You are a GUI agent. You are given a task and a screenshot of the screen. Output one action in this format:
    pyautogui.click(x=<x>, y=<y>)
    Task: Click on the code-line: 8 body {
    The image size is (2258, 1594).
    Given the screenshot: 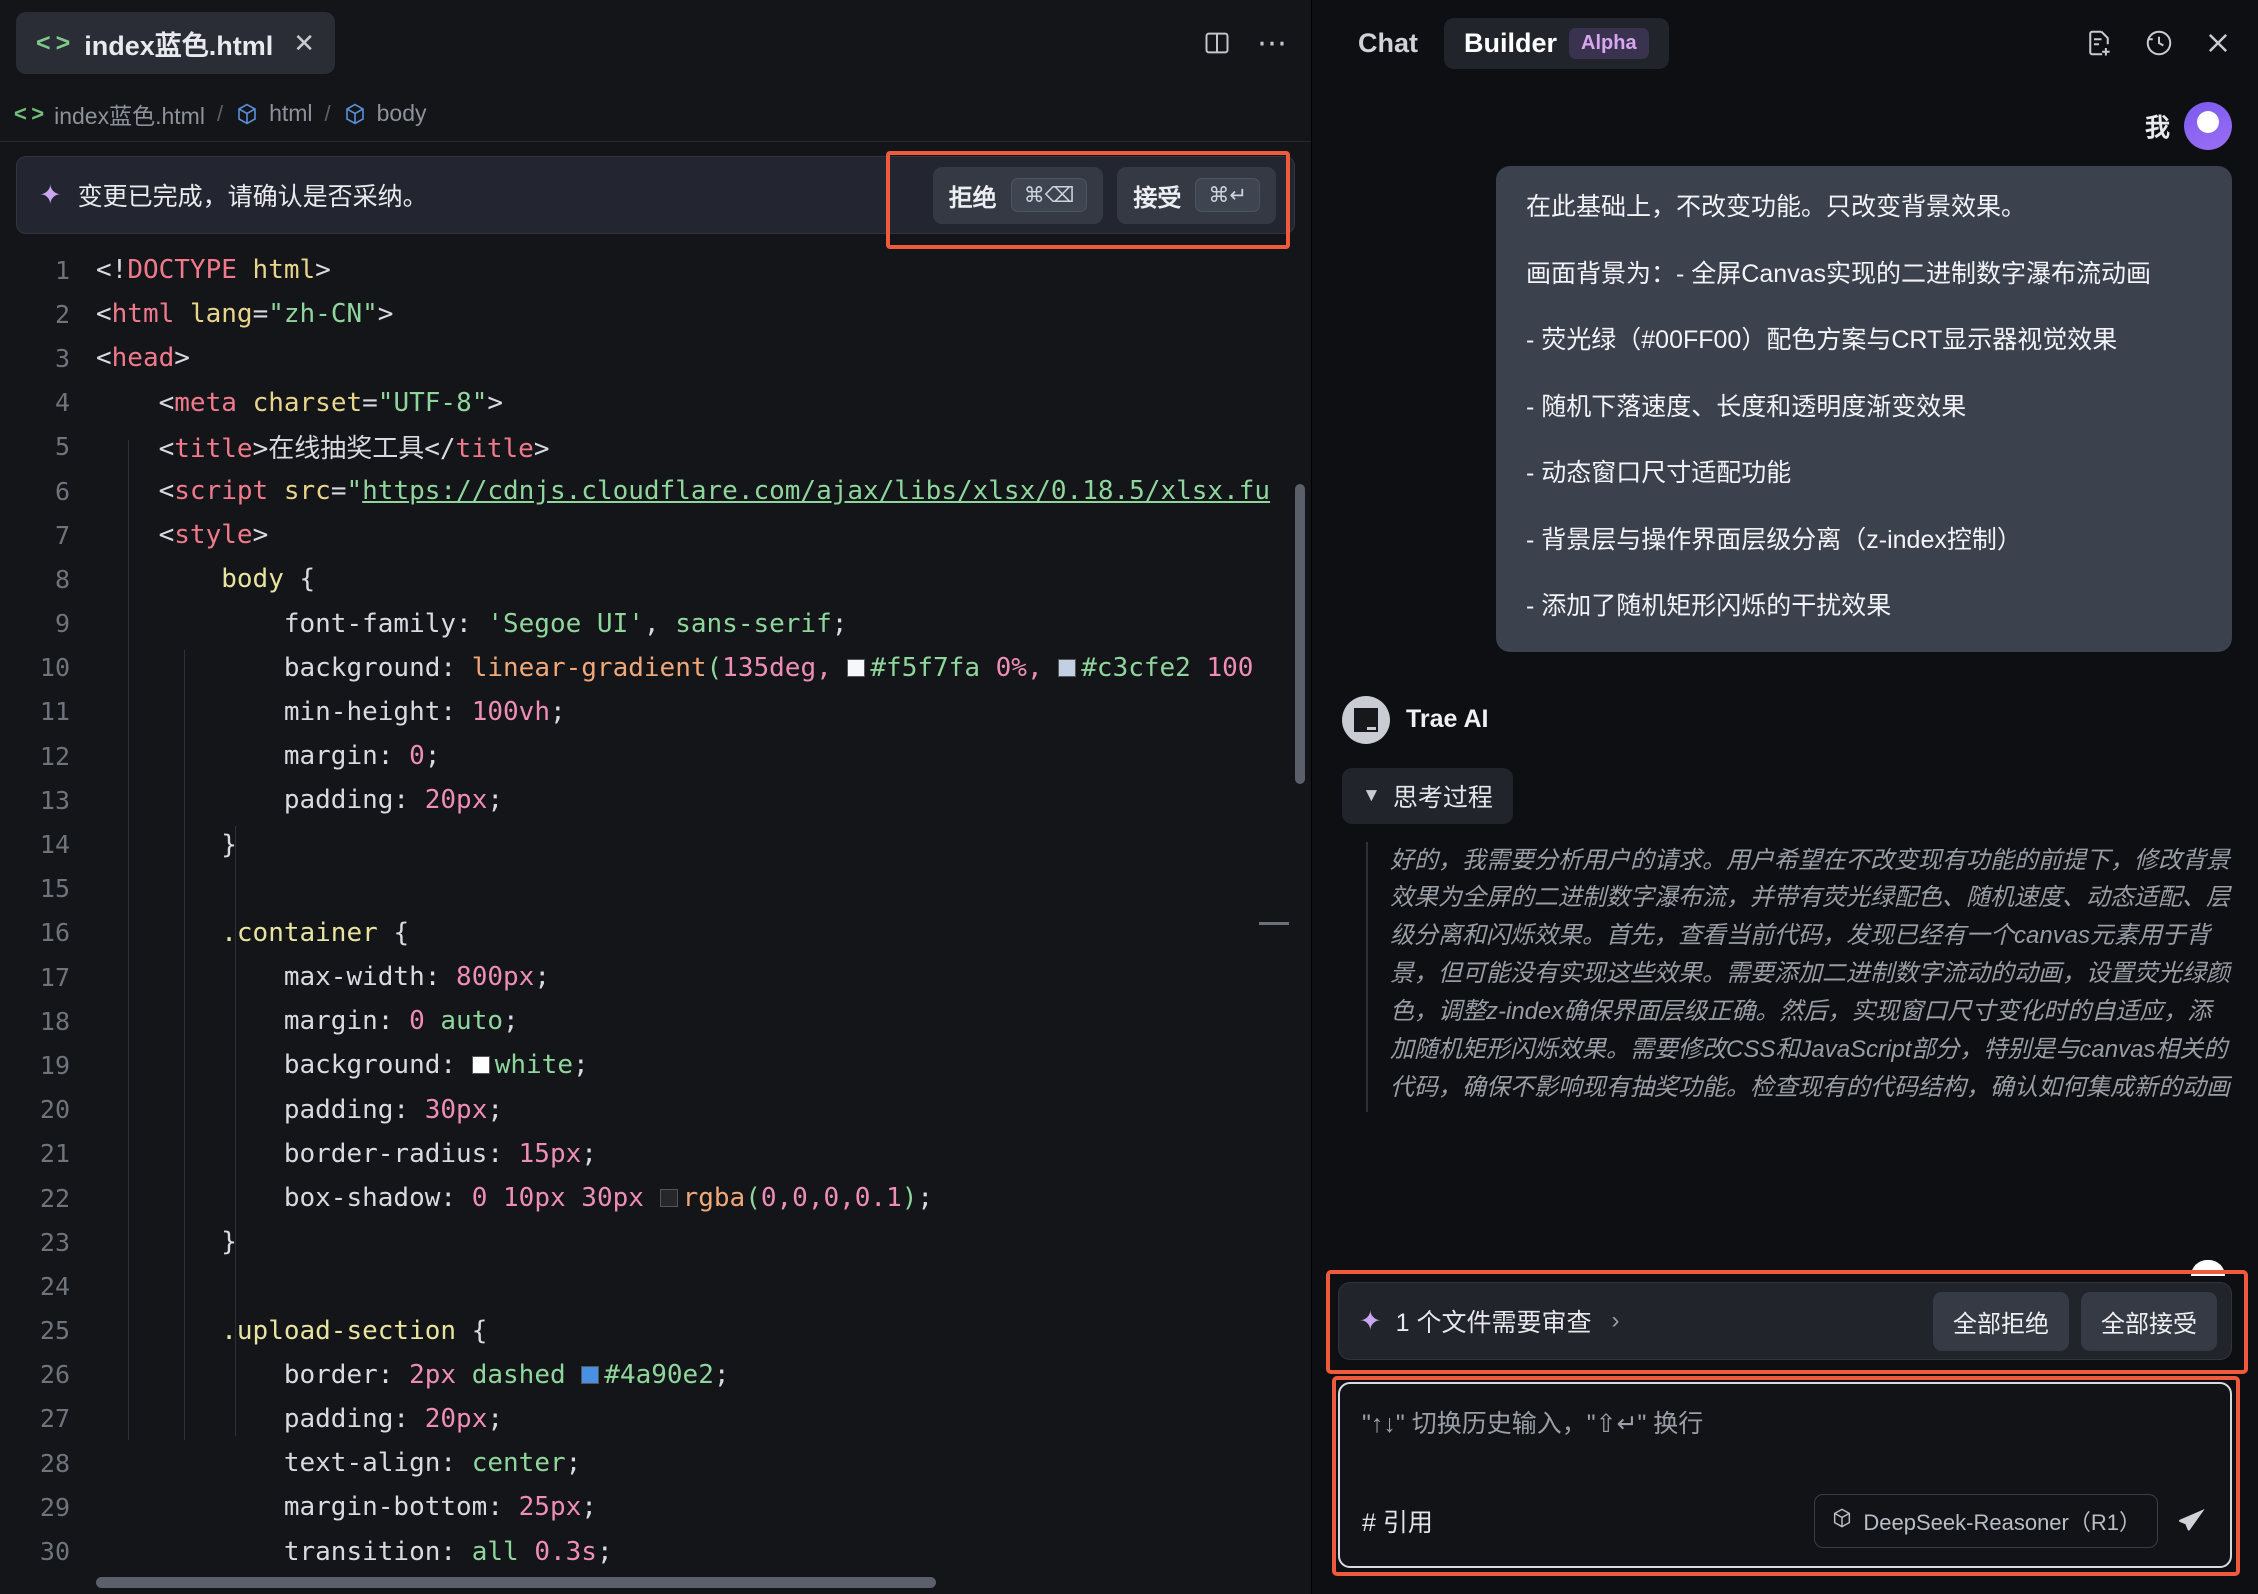 What is the action you would take?
    pyautogui.click(x=655, y=579)
    